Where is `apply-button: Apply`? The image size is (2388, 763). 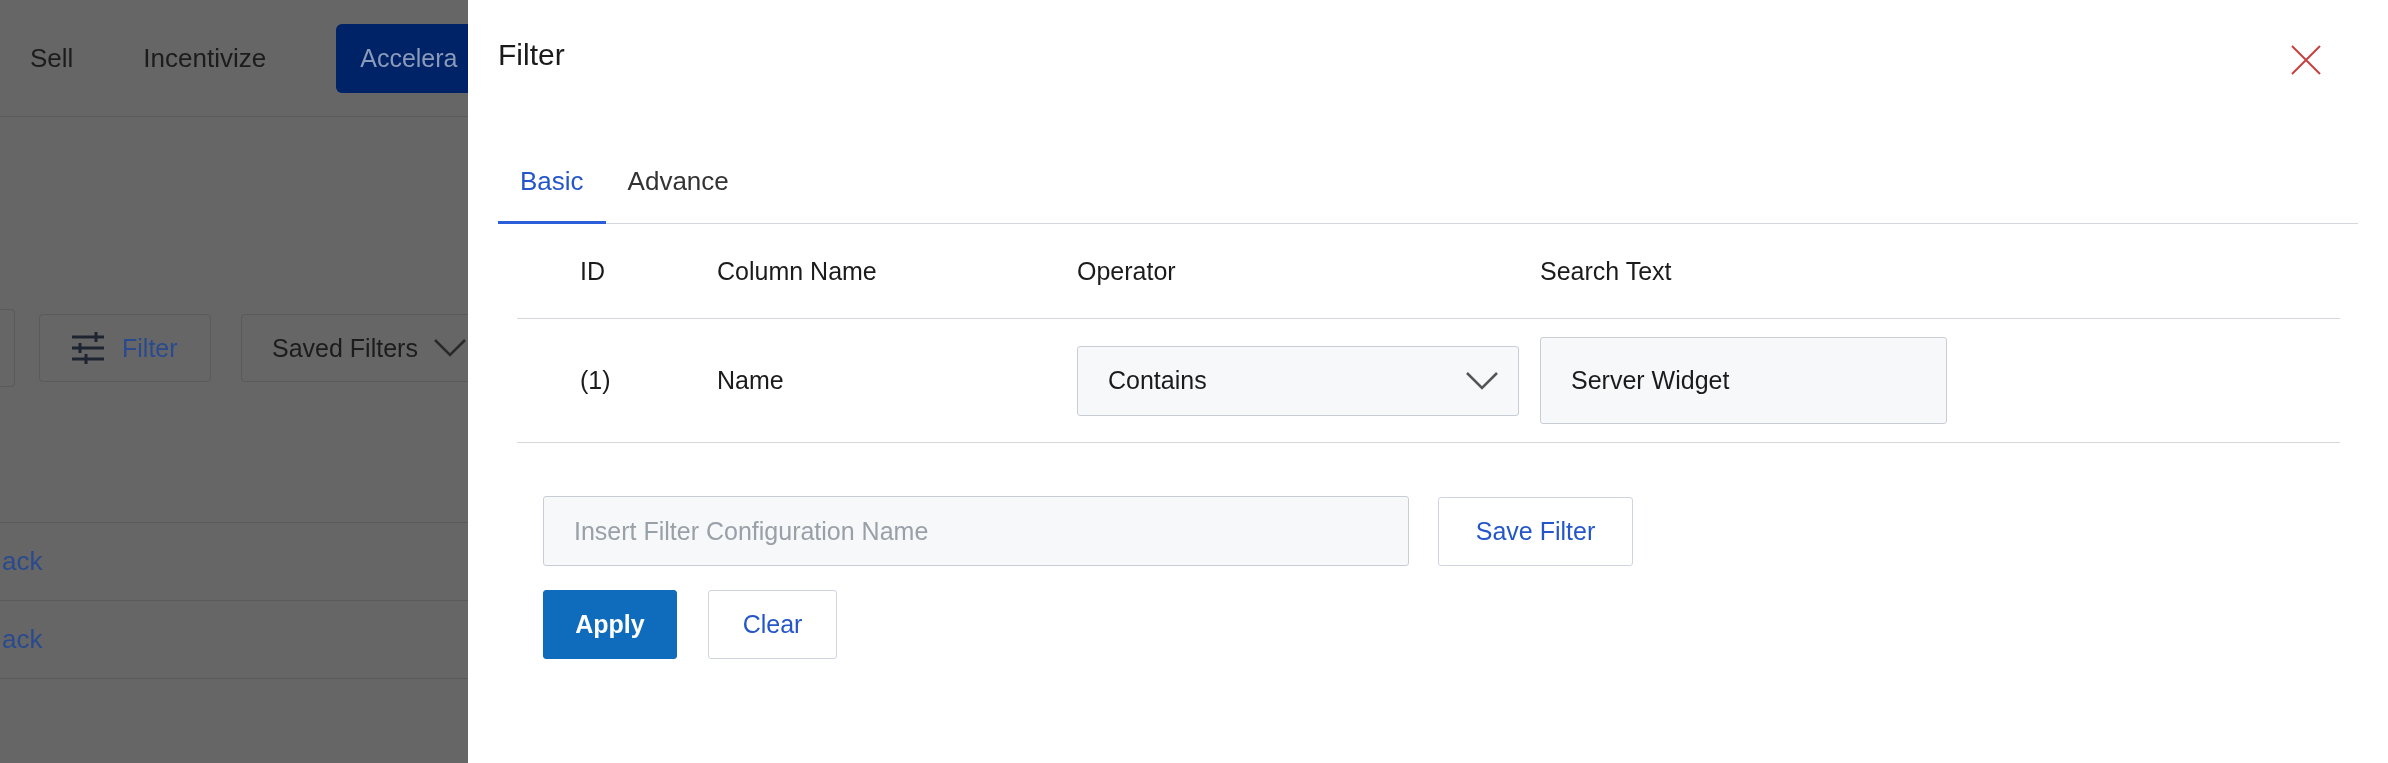
apply-button: Apply is located at coordinates (610, 624).